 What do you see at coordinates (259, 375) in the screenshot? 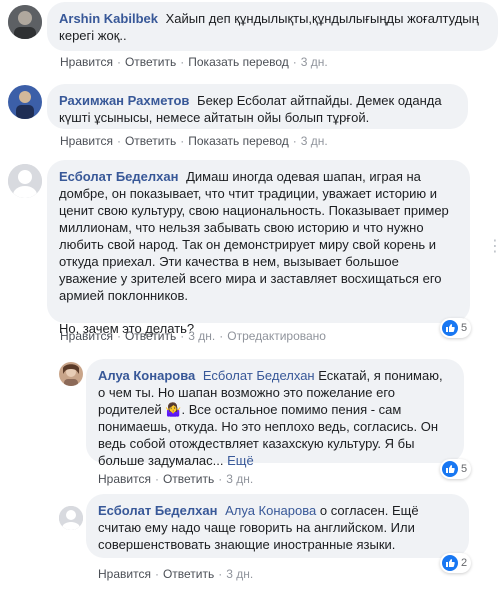
I see `mention-link: Есболат Беделхан` at bounding box center [259, 375].